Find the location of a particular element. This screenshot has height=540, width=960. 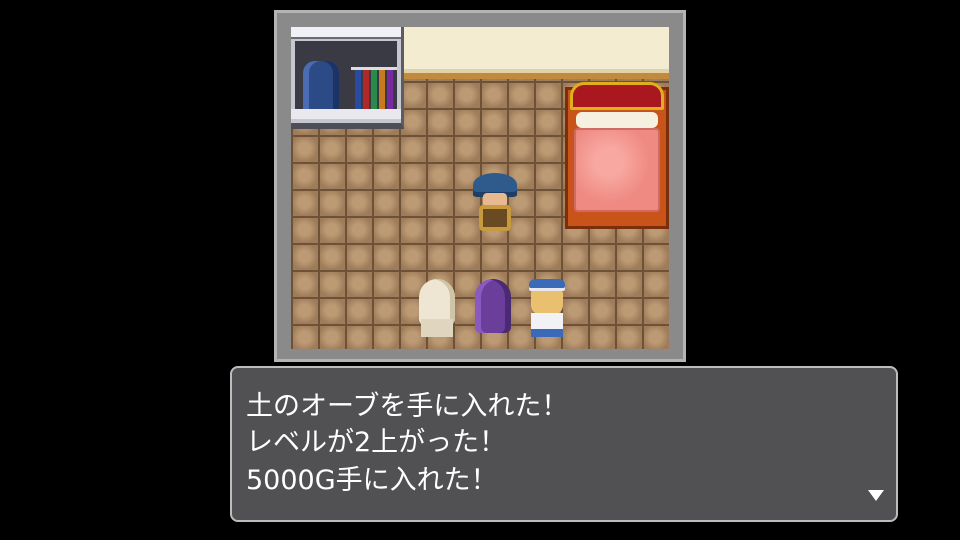

closet-top is located at coordinates (346, 33).